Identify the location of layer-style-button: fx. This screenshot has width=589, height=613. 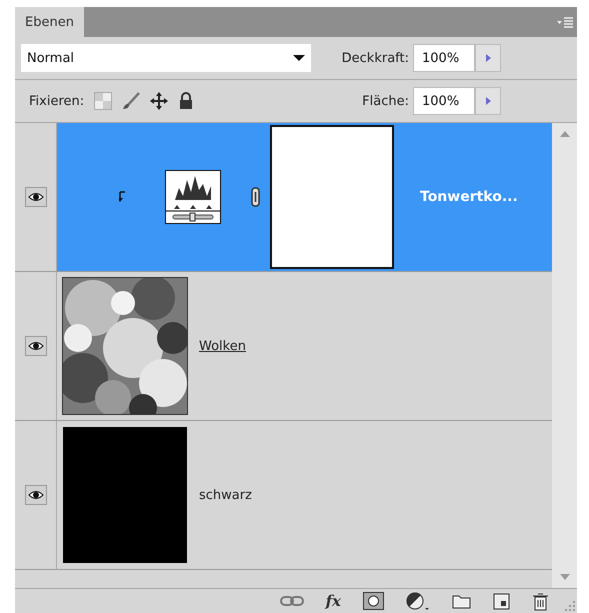
(333, 601).